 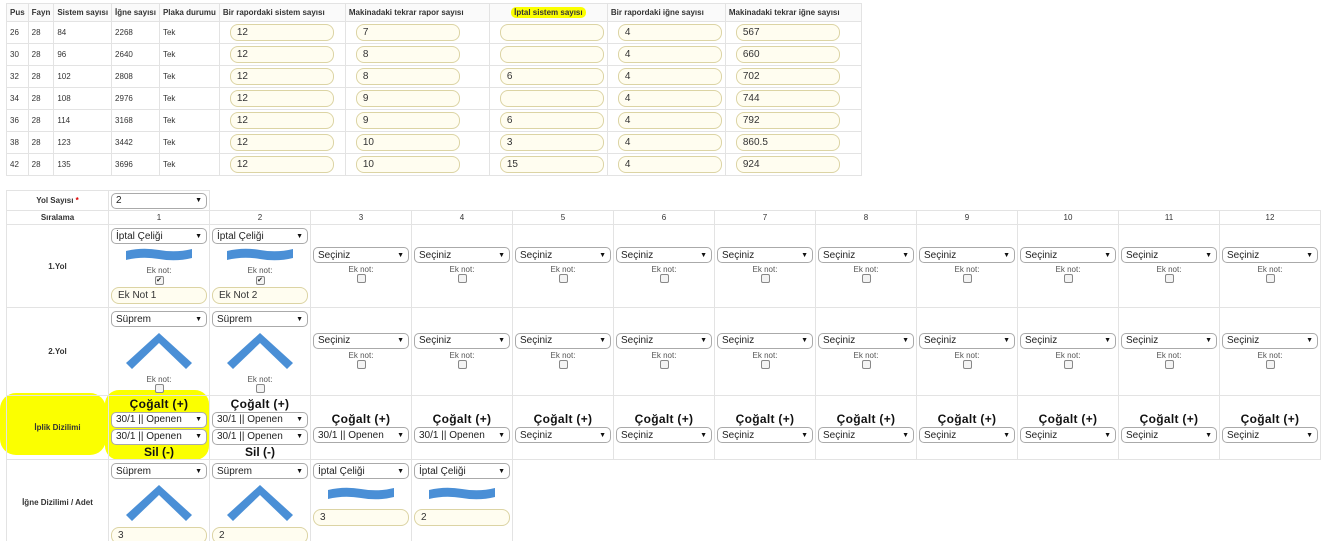 I want to click on report-input: 660, so click(x=787, y=54).